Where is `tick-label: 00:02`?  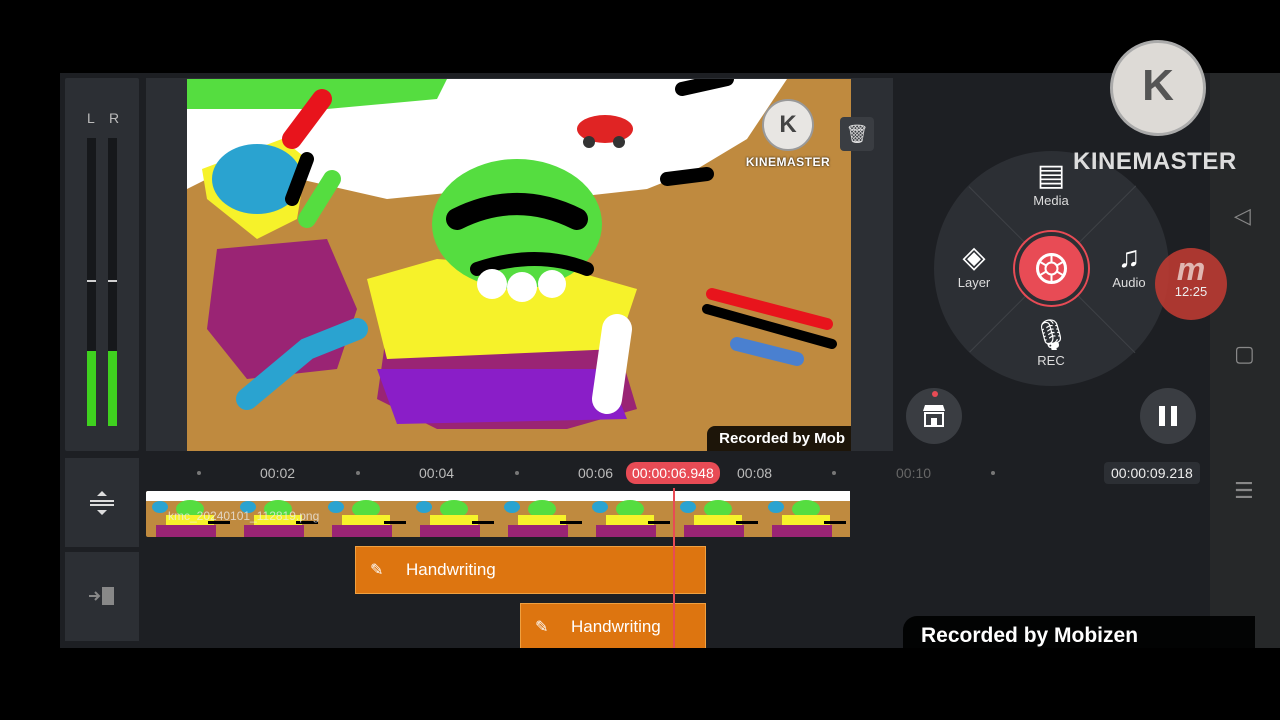
tick-label: 00:02 is located at coordinates (278, 473).